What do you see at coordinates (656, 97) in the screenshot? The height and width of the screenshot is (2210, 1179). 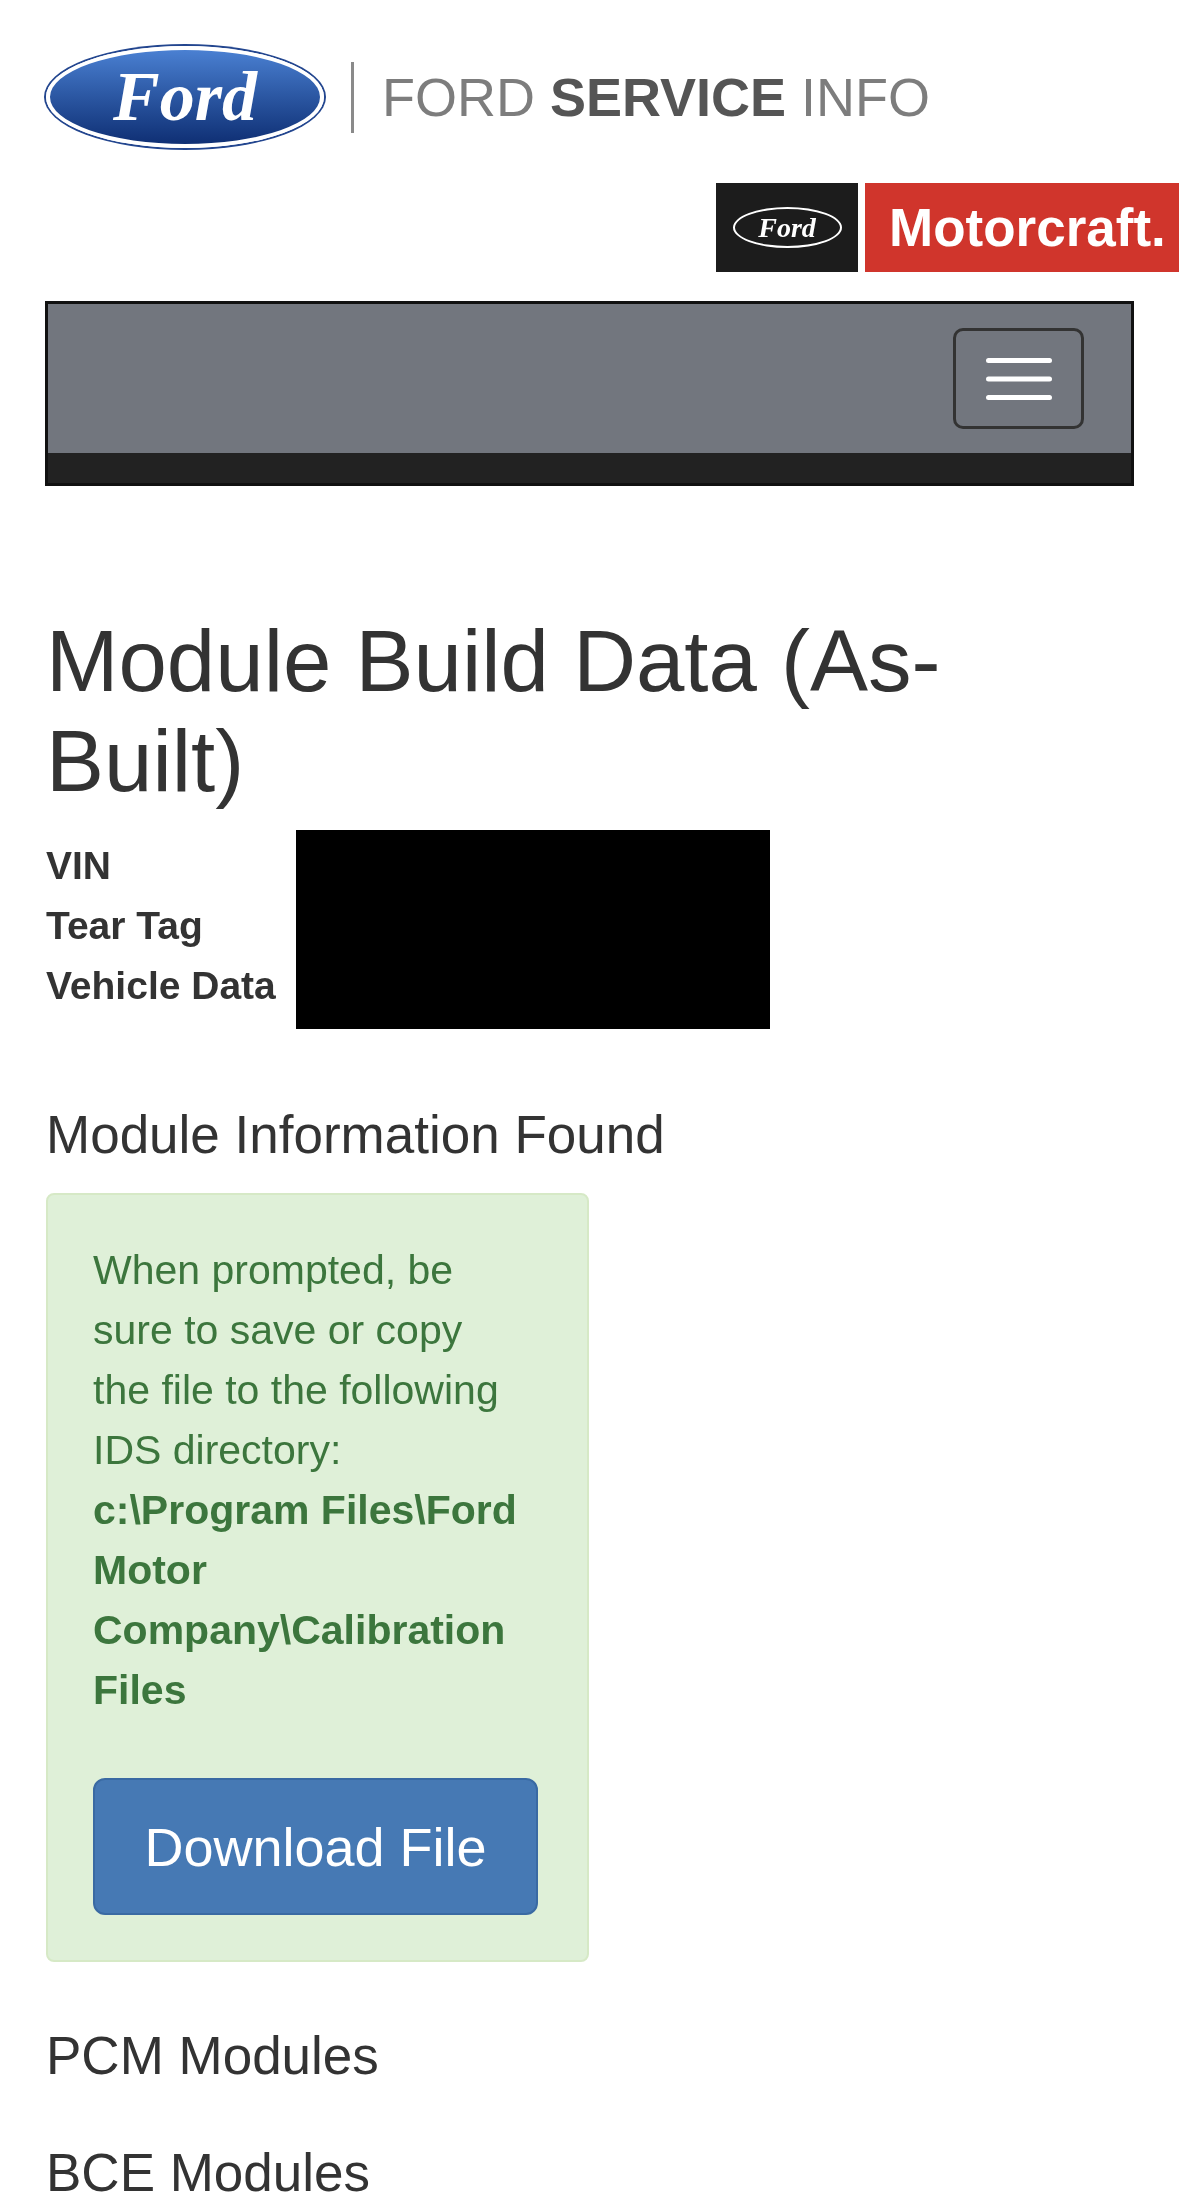 I see `logo-wordmark: FORD SERVICE INFO` at bounding box center [656, 97].